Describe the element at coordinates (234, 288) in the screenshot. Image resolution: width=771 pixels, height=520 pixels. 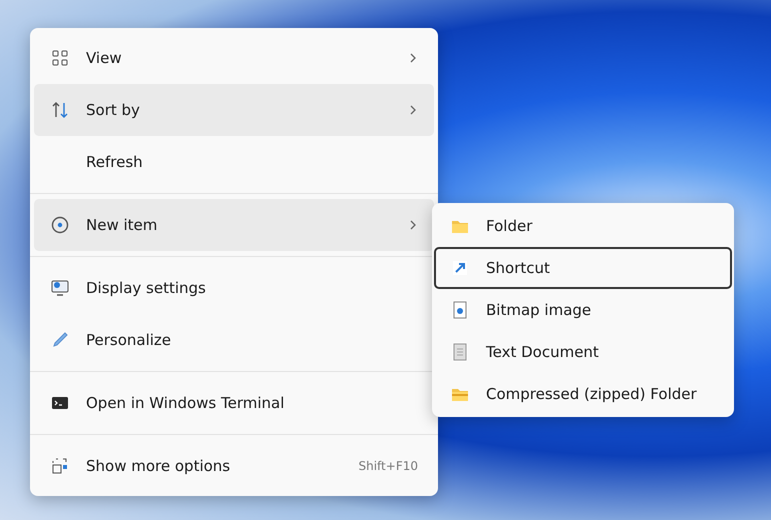
I see `menu-item: Display settings` at that location.